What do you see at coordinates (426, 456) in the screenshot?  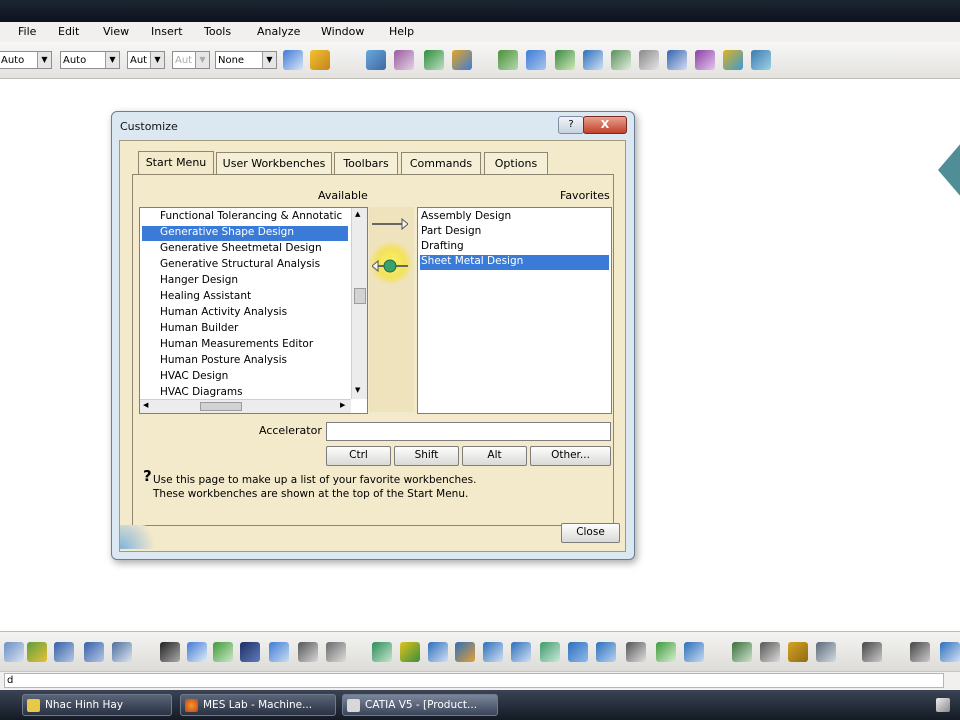 I see `shift-button: Shift` at bounding box center [426, 456].